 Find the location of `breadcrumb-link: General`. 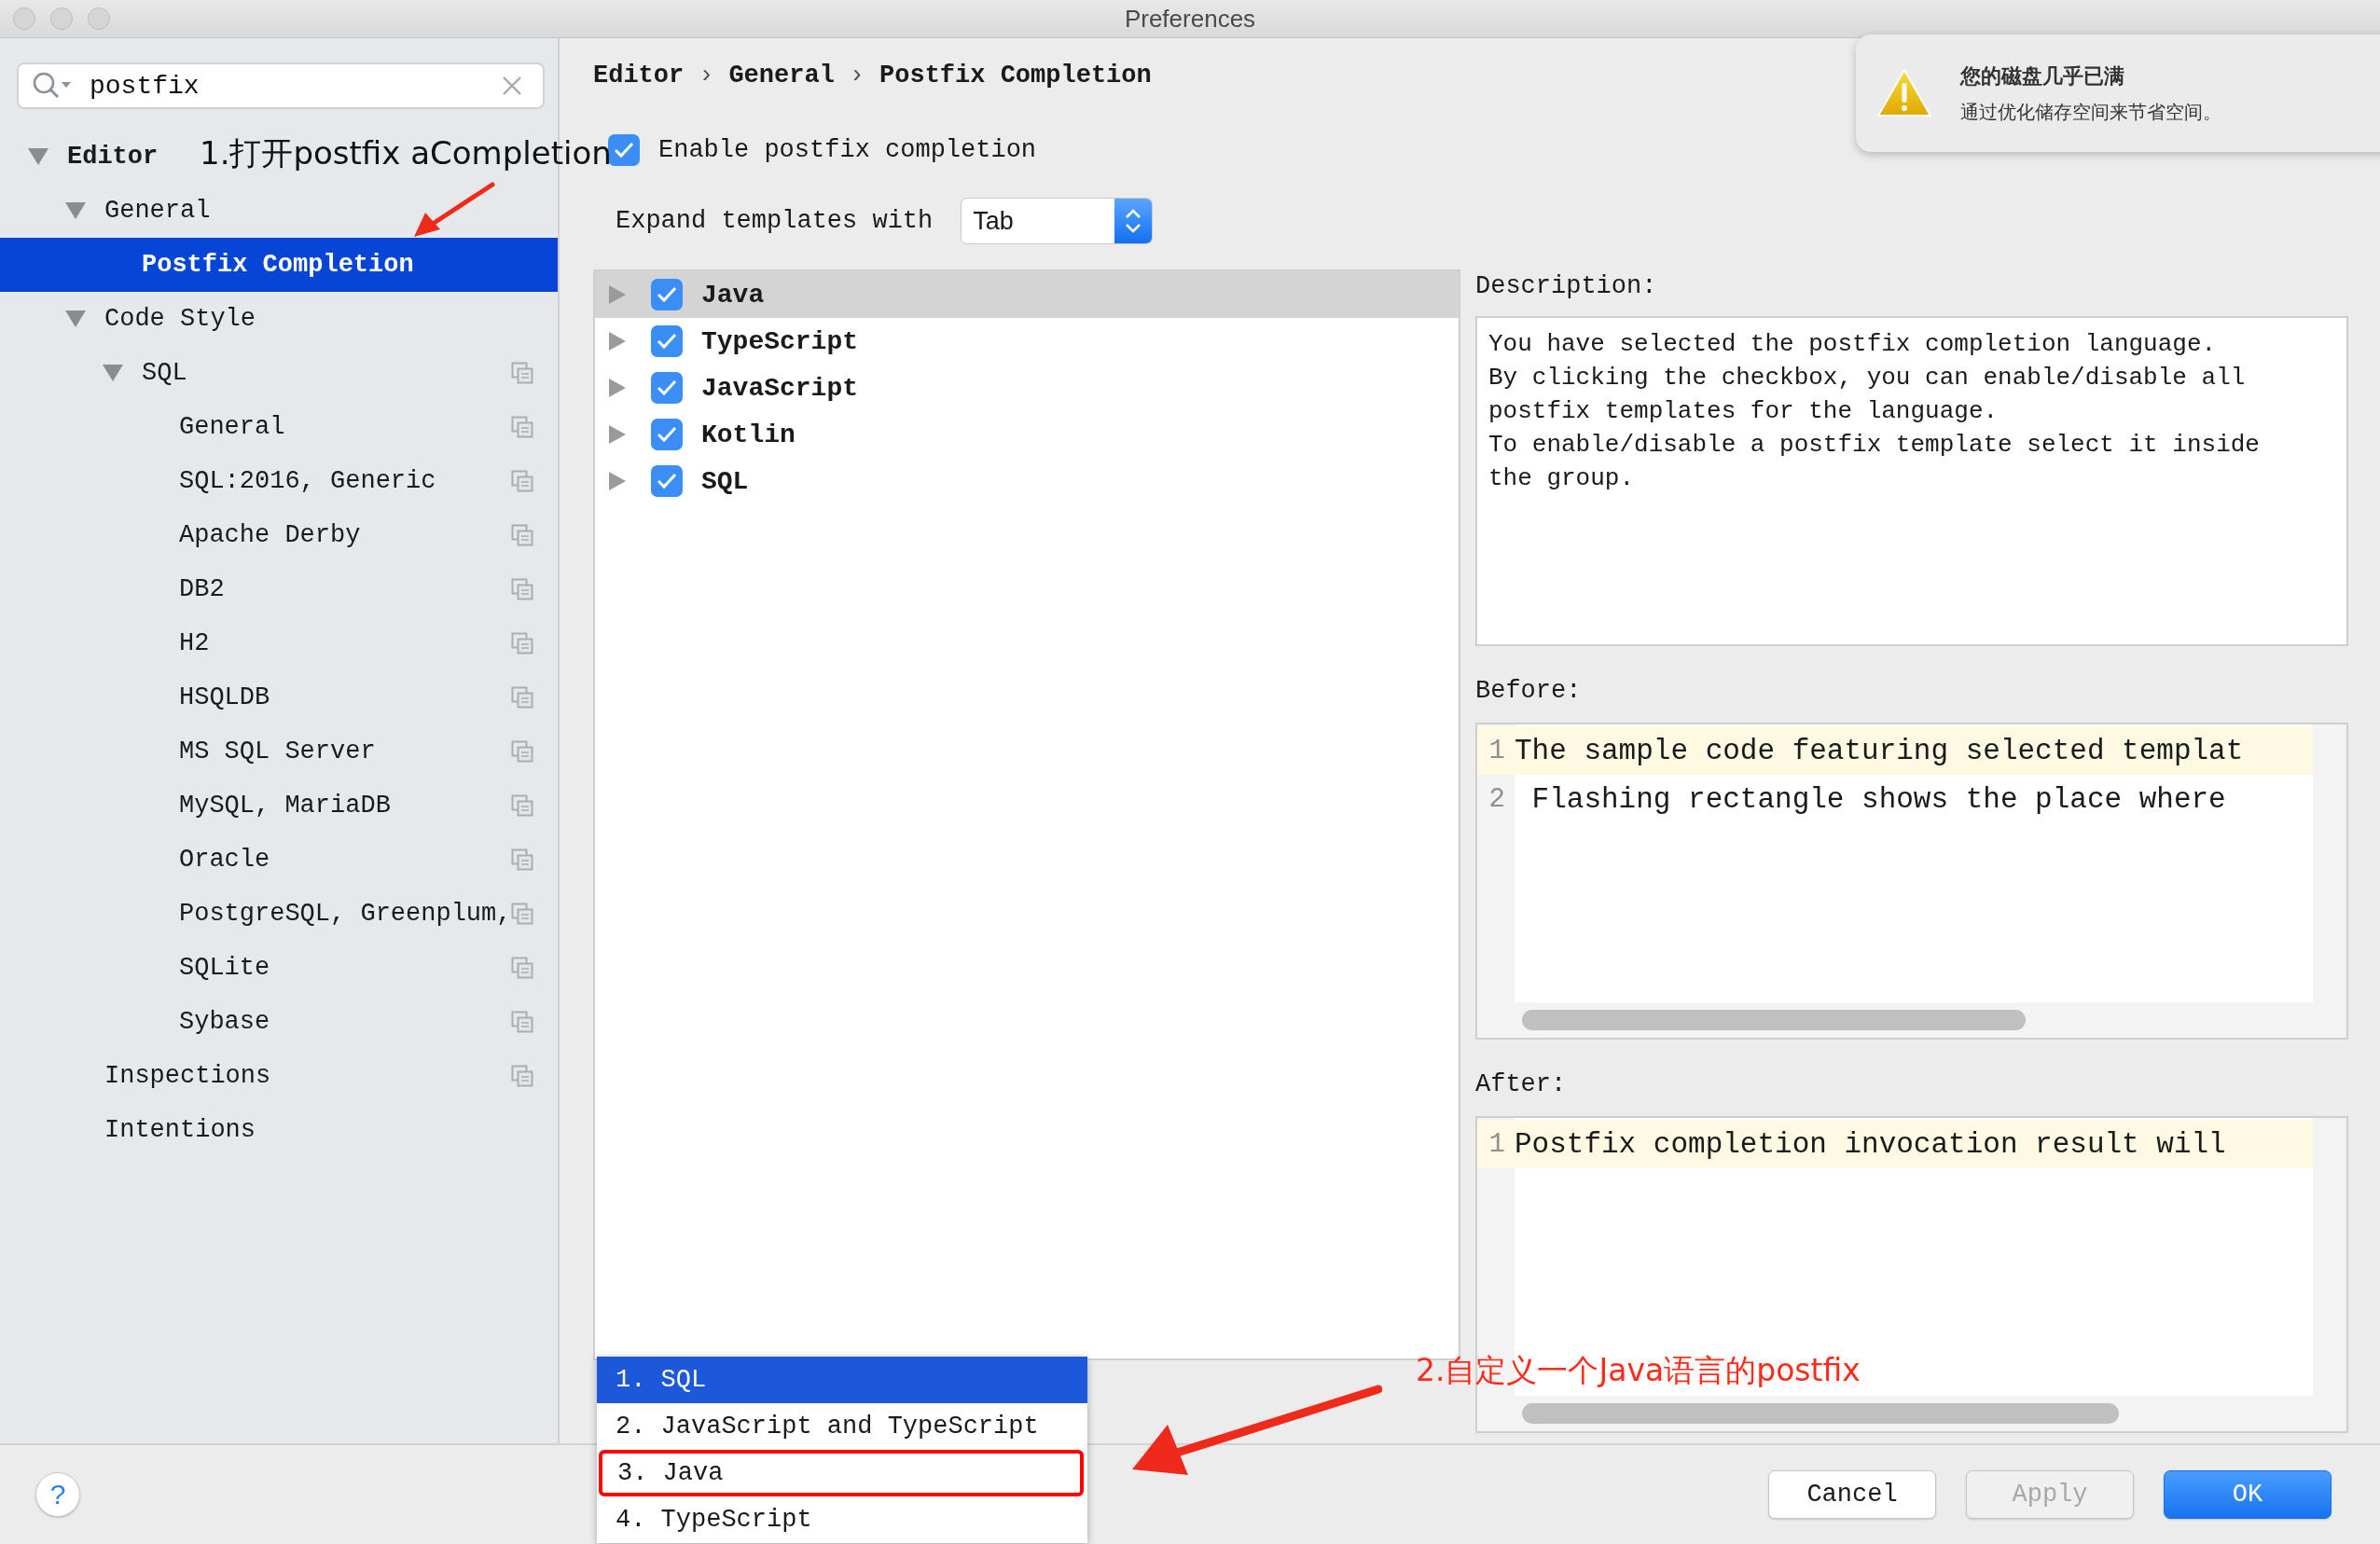

breadcrumb-link: General is located at coordinates (781, 76).